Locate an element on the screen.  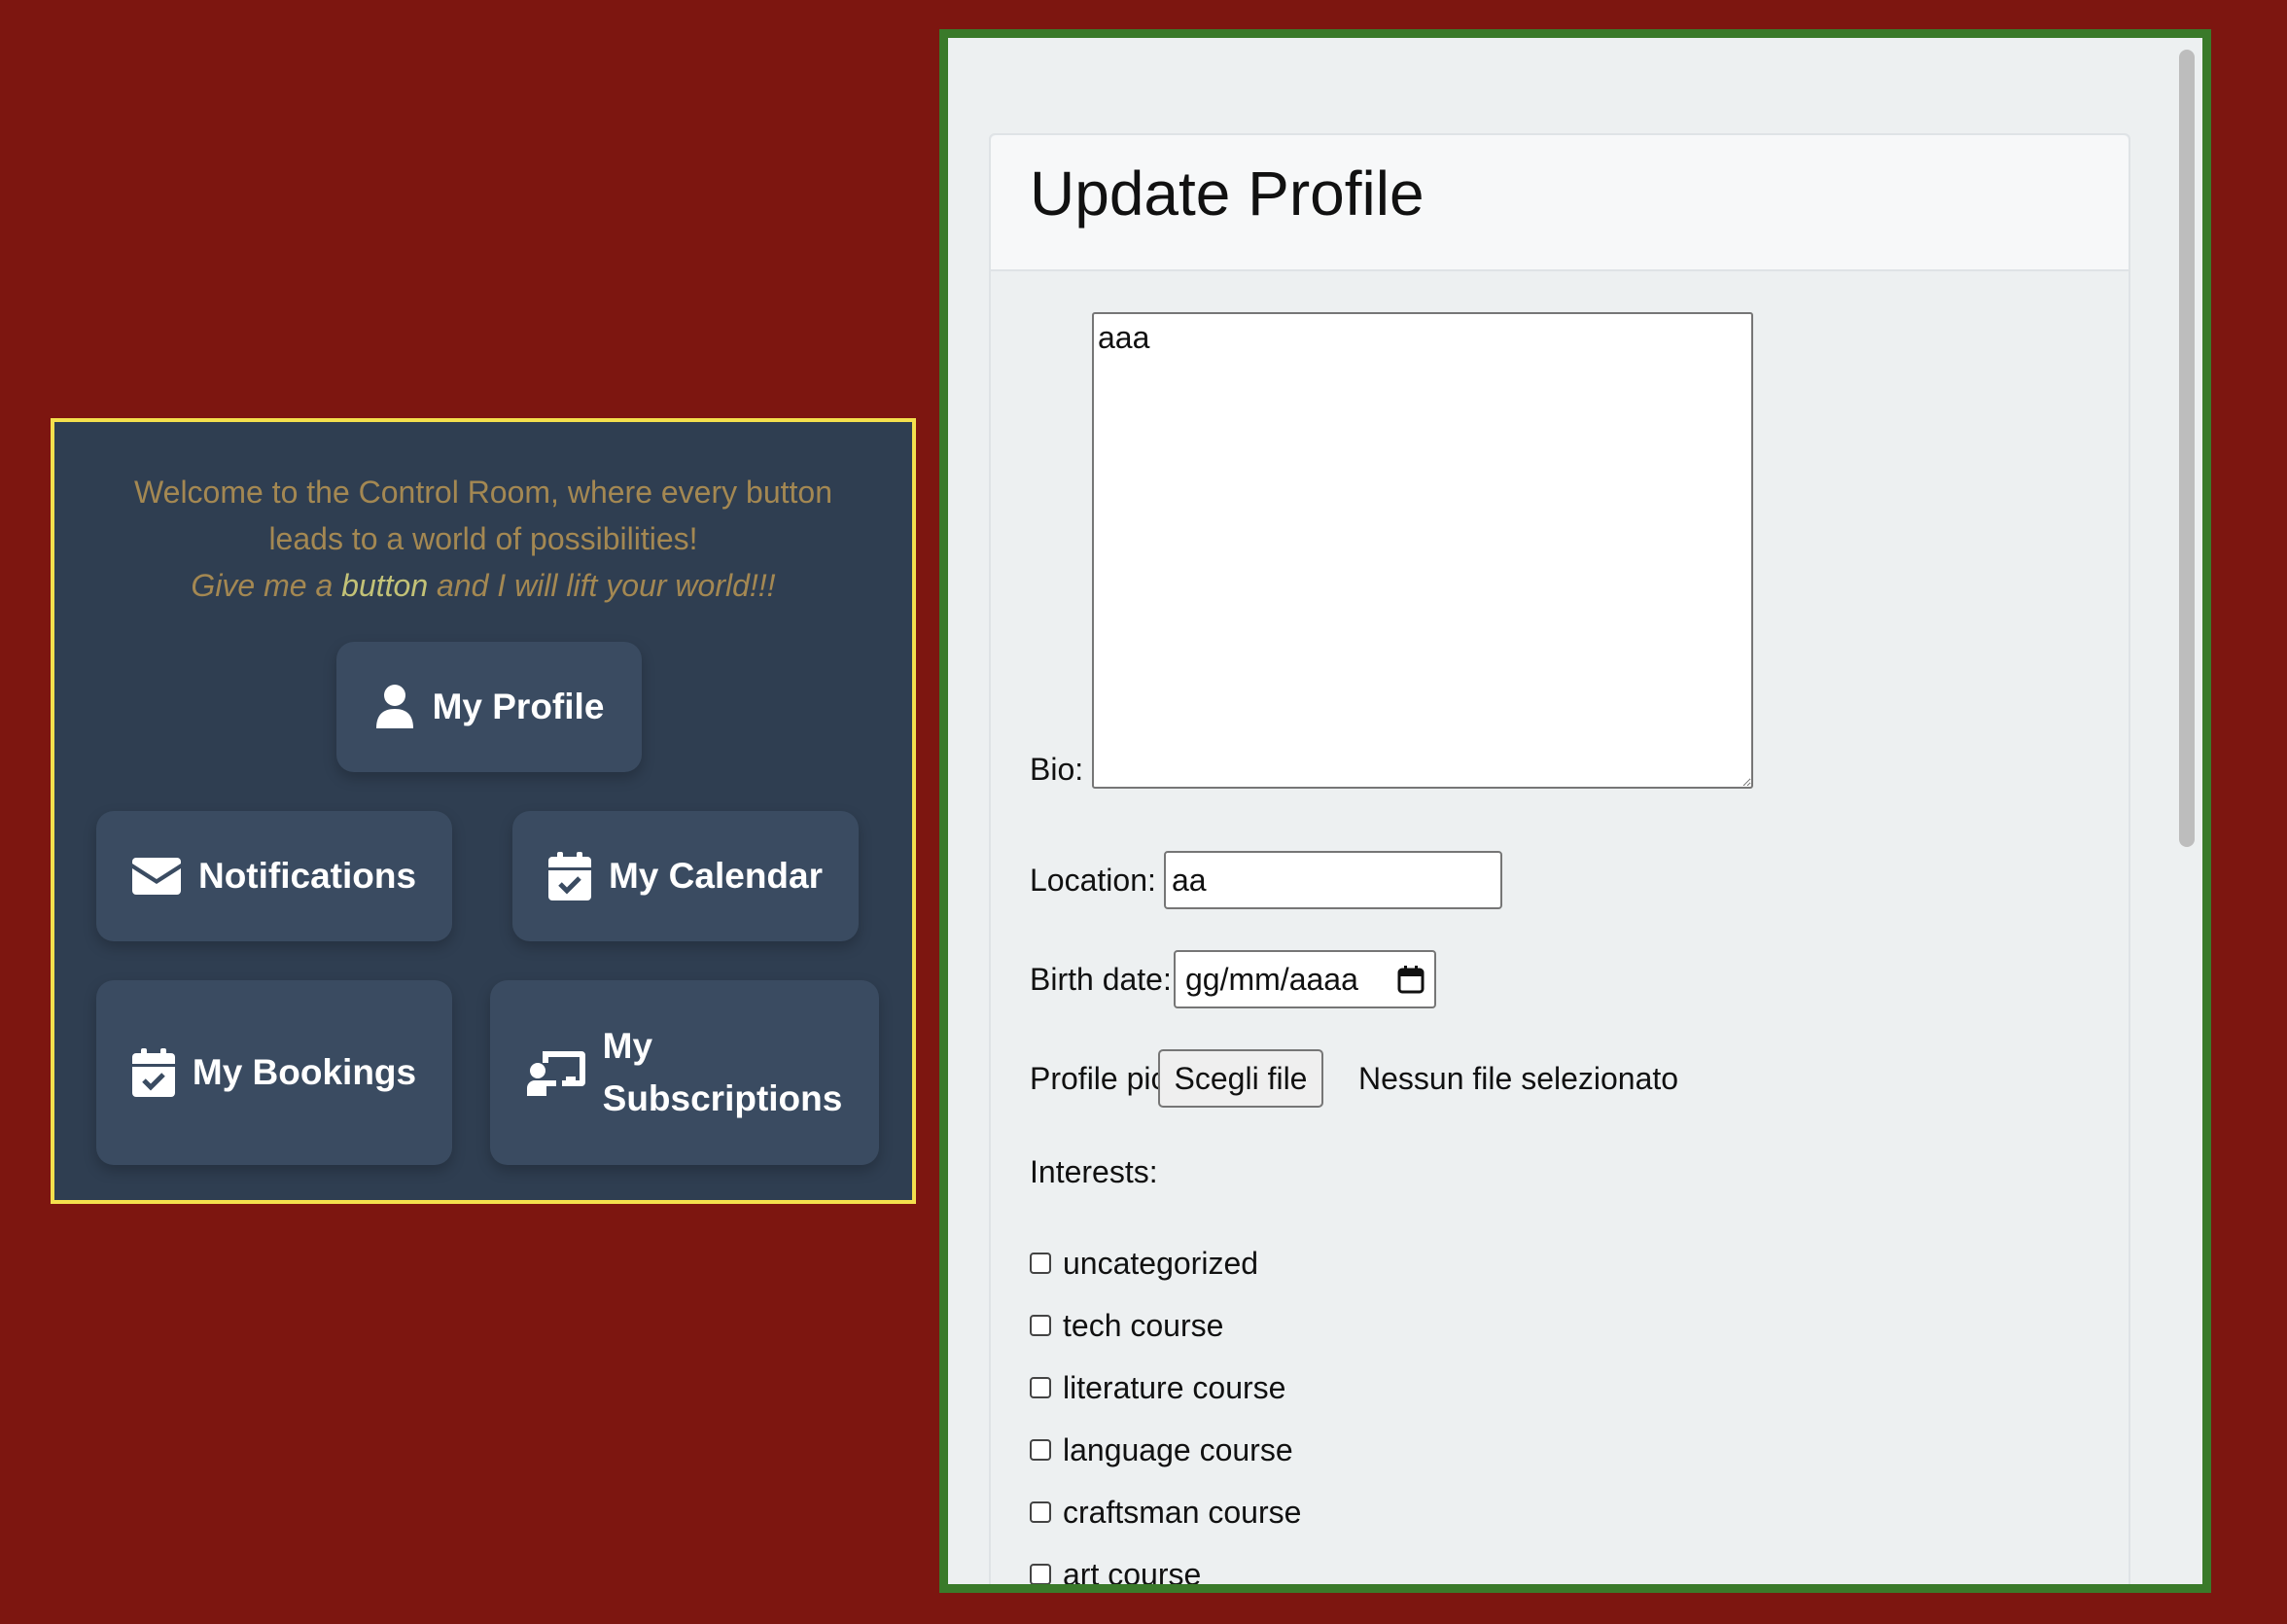
interest-option: uncategorized is located at coordinates (1144, 1263).